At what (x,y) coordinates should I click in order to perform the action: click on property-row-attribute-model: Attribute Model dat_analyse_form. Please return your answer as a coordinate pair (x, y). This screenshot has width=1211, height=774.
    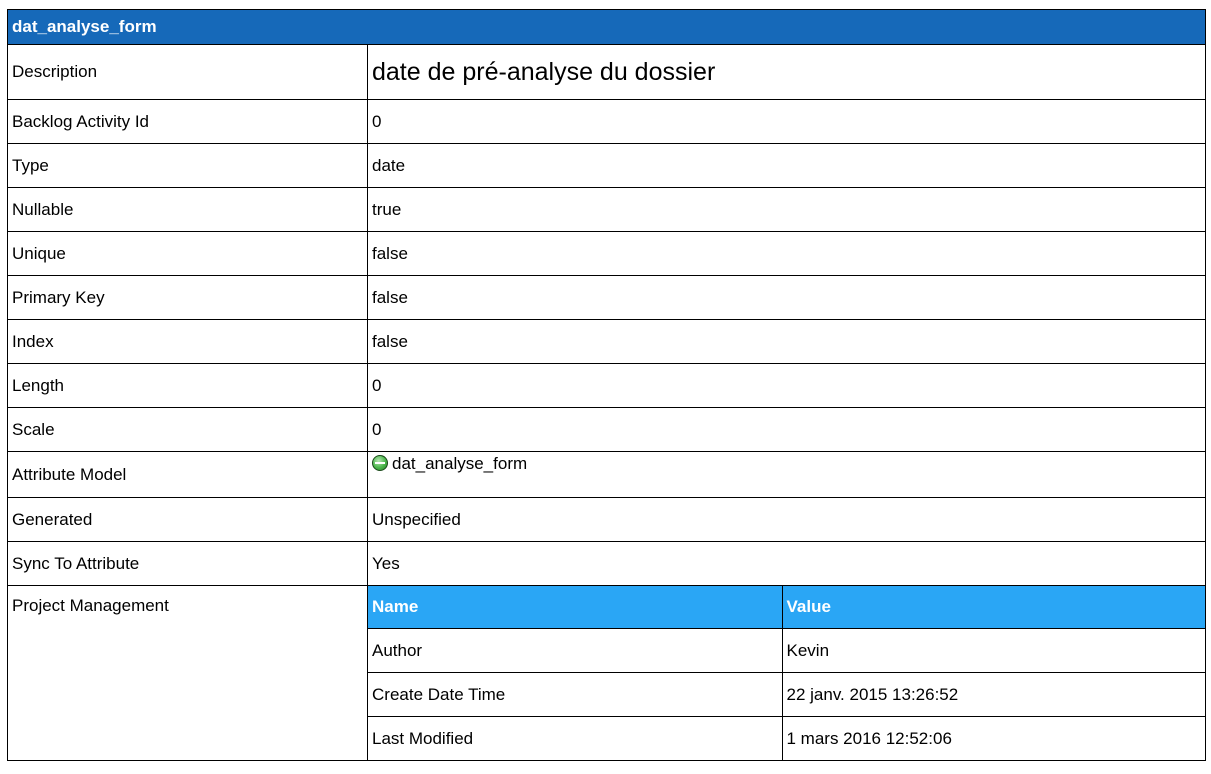
    Looking at the image, I should click on (606, 474).